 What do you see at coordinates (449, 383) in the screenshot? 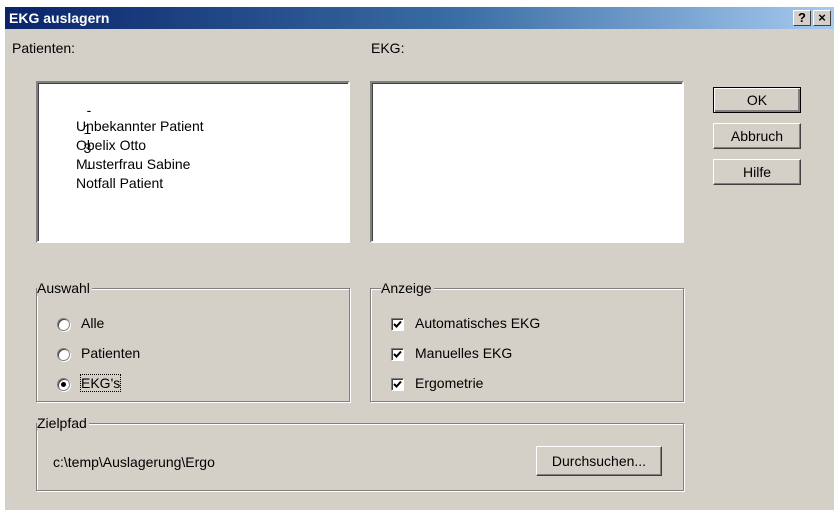
I see `checkbox-ergometrie-label: Ergometrie` at bounding box center [449, 383].